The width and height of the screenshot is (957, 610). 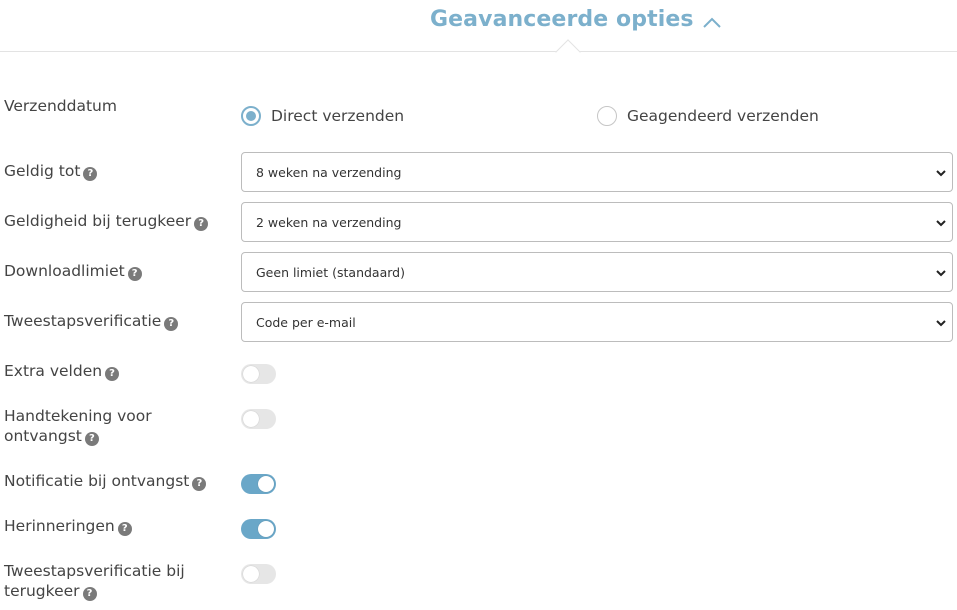 What do you see at coordinates (597, 322) in the screenshot?
I see `two-step-select: Code per e-mail` at bounding box center [597, 322].